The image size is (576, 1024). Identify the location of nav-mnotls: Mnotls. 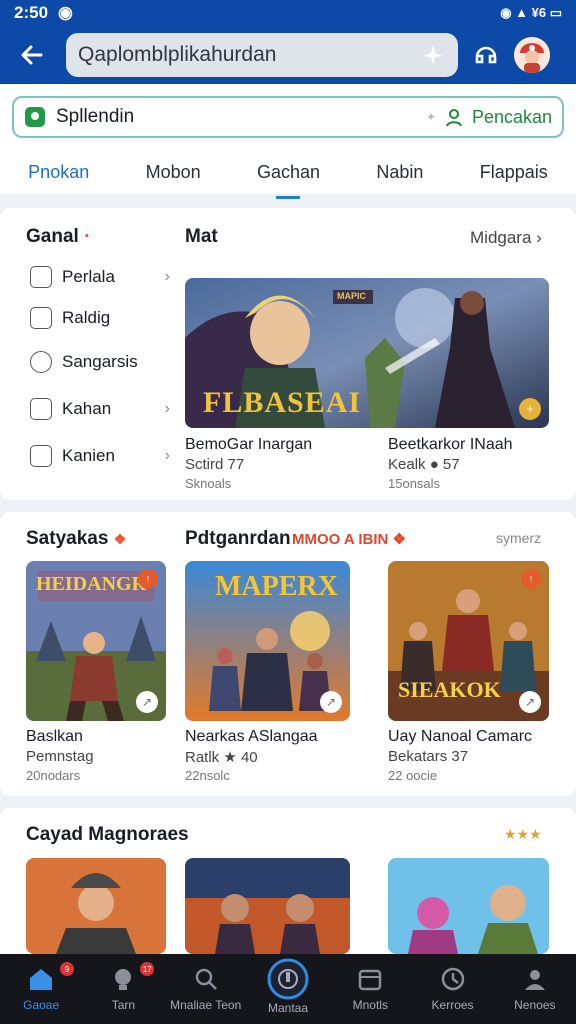
(370, 989).